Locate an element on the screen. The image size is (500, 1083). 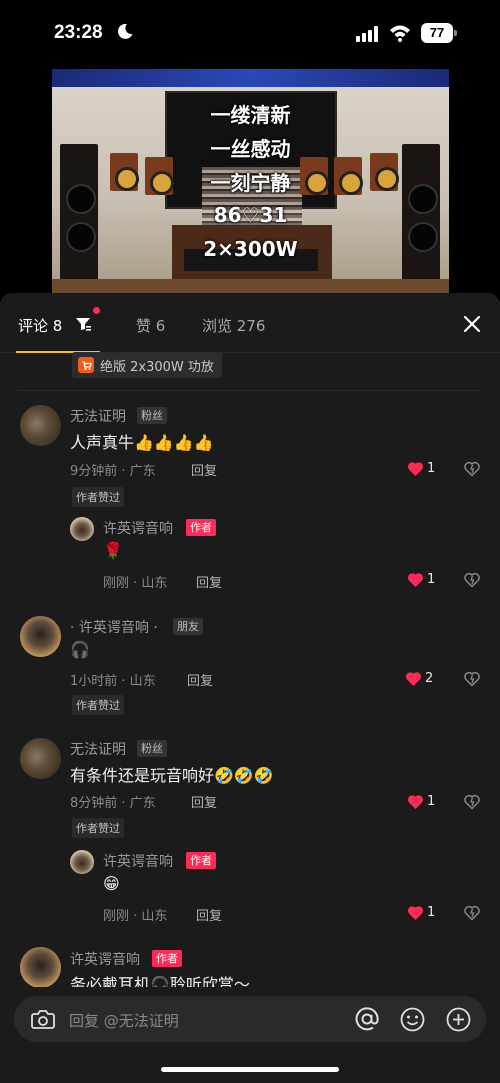
comment-meta: 9分钟前 · 广东 is located at coordinates (113, 471).